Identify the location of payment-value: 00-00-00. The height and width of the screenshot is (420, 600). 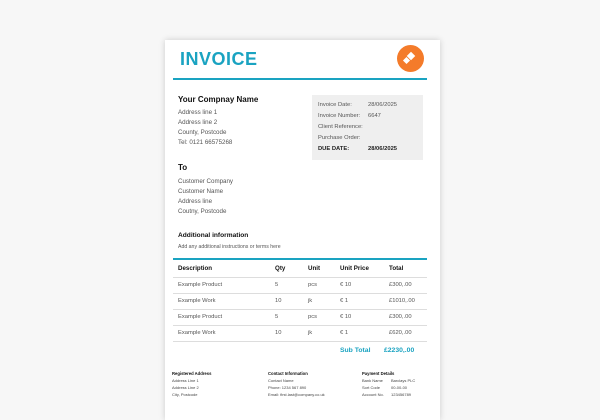
(399, 387).